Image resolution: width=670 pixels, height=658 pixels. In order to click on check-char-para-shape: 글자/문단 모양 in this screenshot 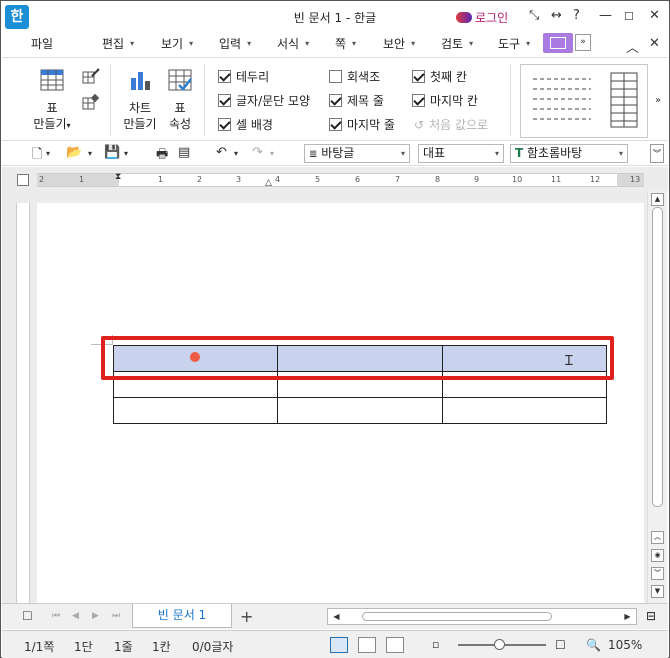, I will do `click(264, 100)`.